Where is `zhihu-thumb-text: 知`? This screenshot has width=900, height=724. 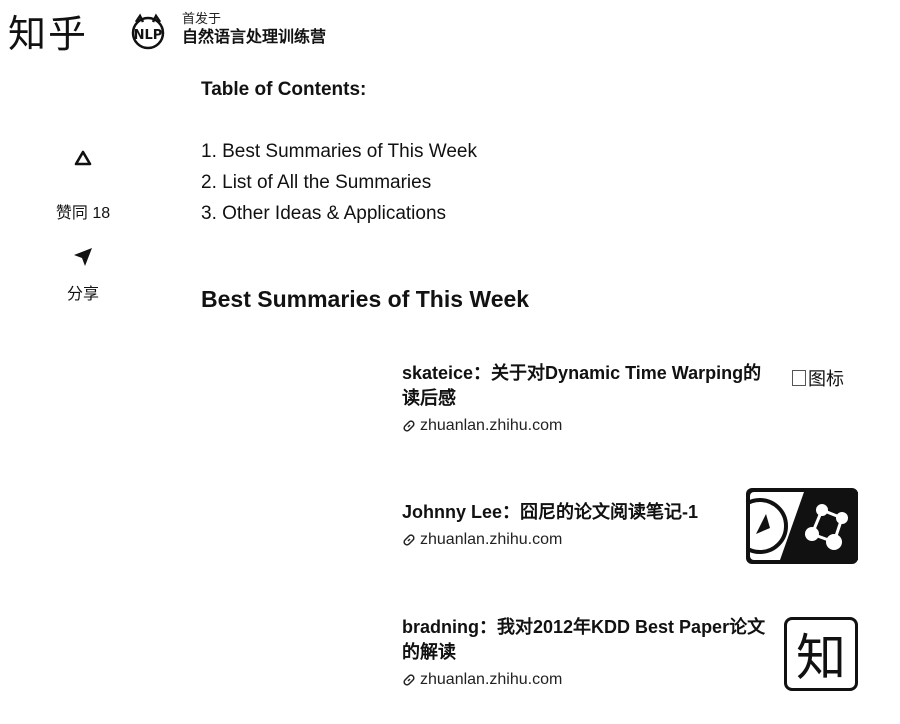
zhihu-thumb-text: 知 is located at coordinates (821, 654).